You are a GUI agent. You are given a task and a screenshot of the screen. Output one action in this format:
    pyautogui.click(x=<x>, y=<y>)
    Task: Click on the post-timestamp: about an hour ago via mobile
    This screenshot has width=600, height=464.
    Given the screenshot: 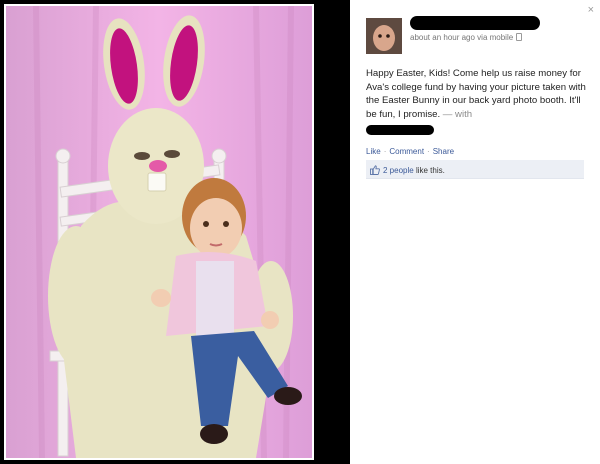 What is the action you would take?
    pyautogui.click(x=461, y=37)
    